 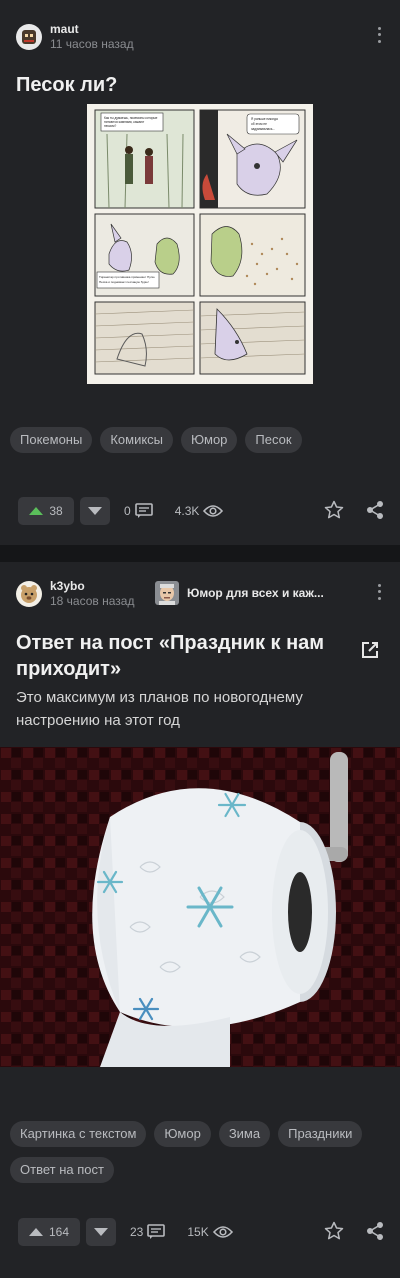 I want to click on svg-text: об этом не, so click(x=259, y=124).